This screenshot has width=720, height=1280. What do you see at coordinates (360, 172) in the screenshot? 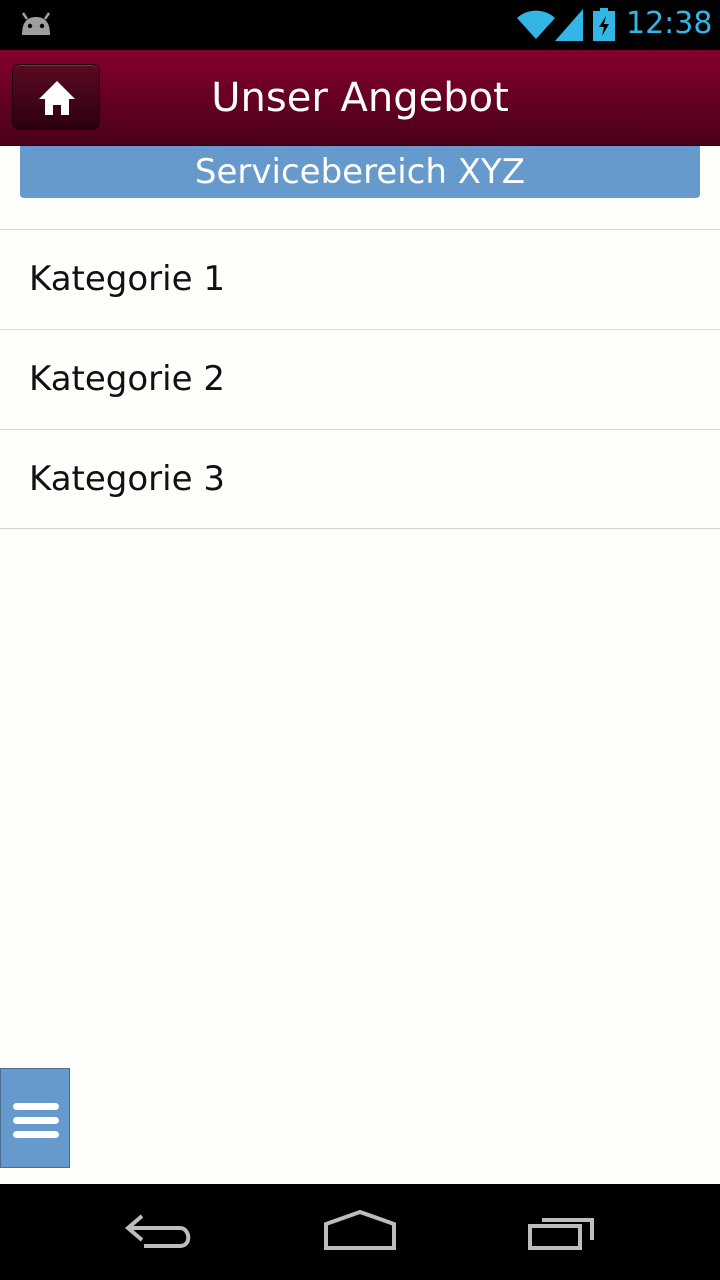
I see `section-banner: Servicebereich XYZ` at bounding box center [360, 172].